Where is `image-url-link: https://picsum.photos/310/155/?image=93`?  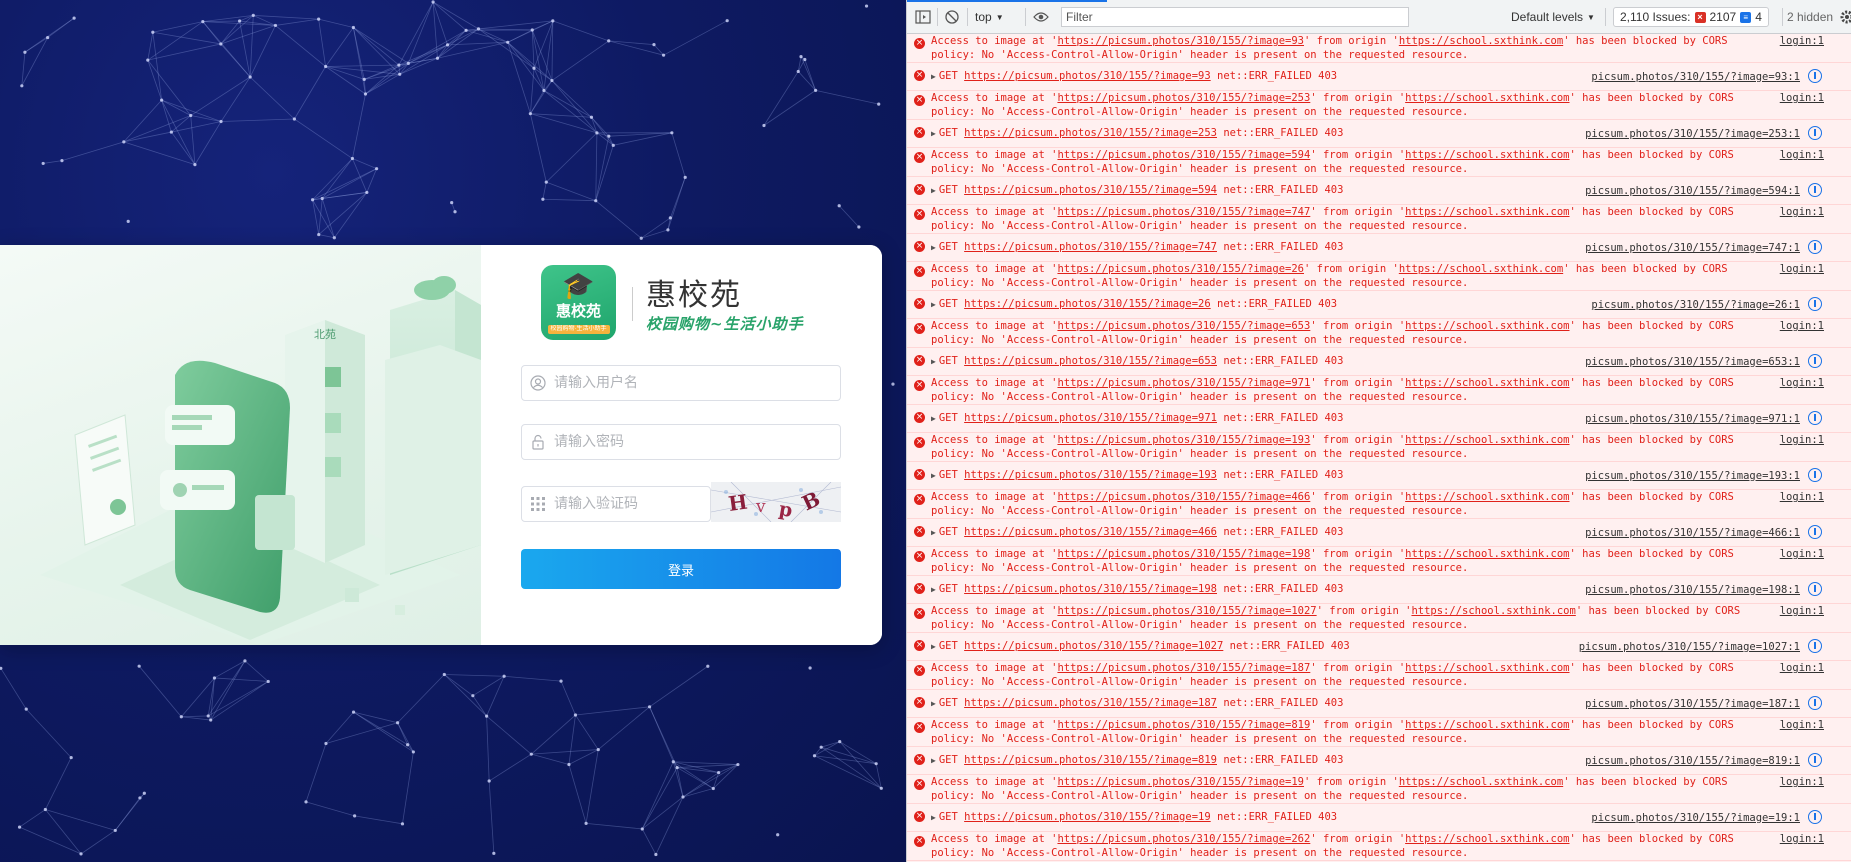
image-url-link: https://picsum.photos/310/155/?image=93 is located at coordinates (1180, 41).